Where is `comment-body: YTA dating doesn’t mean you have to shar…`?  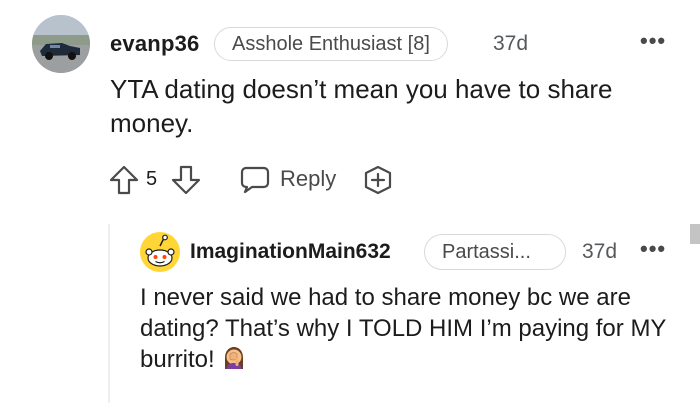
comment-body: YTA dating doesn’t mean you have to shar… is located at coordinates (361, 106).